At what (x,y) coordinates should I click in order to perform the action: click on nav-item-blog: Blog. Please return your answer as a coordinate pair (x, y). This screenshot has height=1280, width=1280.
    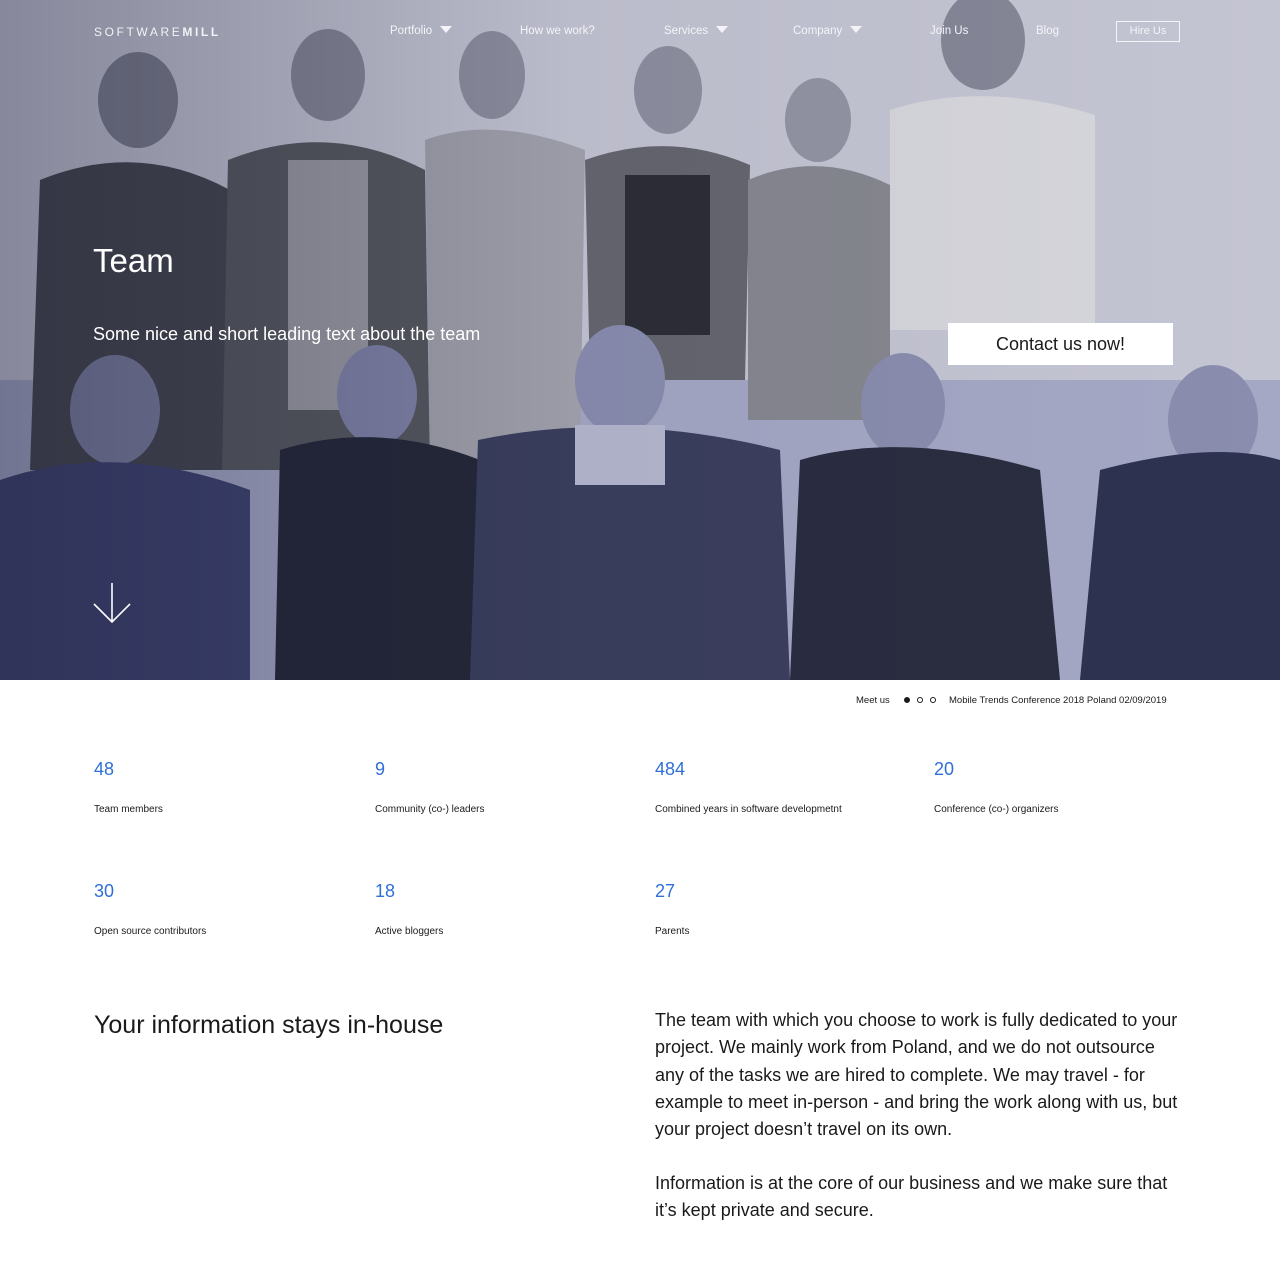
    Looking at the image, I should click on (1047, 31).